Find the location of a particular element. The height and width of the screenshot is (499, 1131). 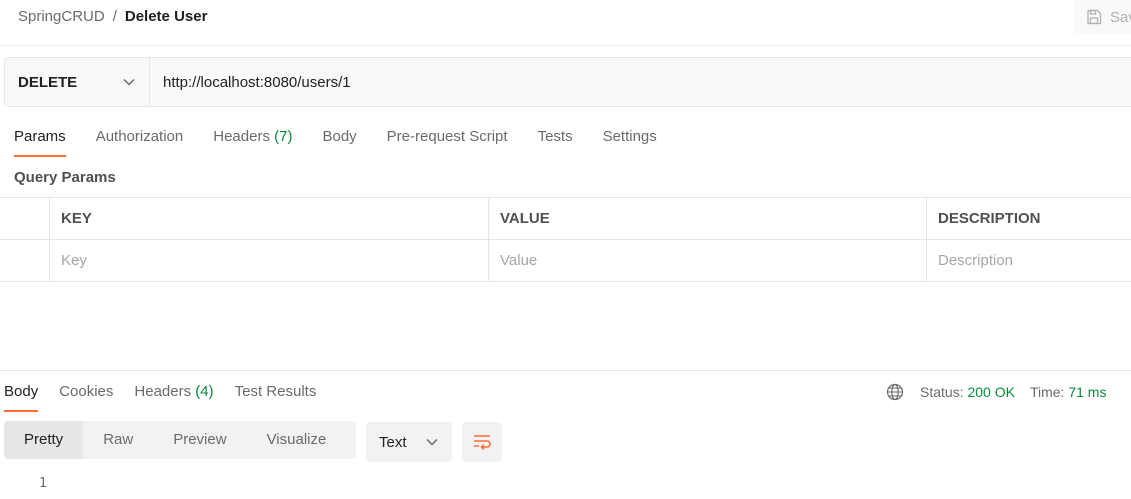

response-tab-headers: Headers (4) is located at coordinates (173, 397).